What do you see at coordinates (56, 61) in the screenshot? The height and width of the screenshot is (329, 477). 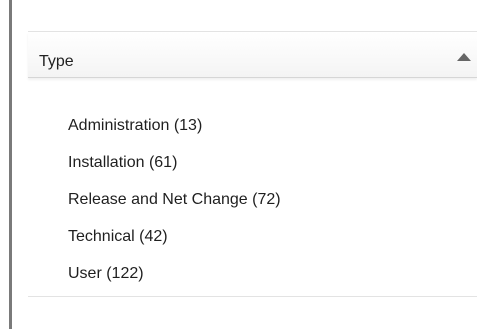 I see `facet-title: Type` at bounding box center [56, 61].